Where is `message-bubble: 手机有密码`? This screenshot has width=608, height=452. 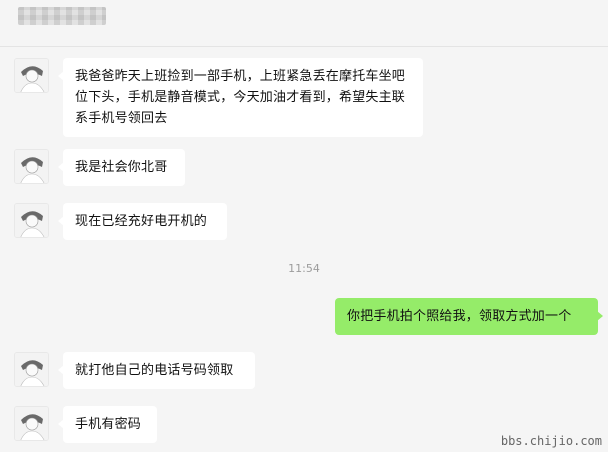 message-bubble: 手机有密码 is located at coordinates (107, 424).